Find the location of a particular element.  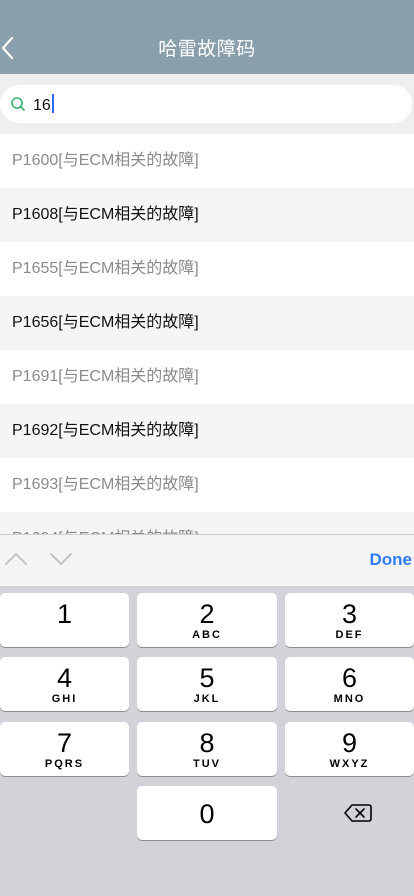

key-digit: 7 is located at coordinates (64, 743).